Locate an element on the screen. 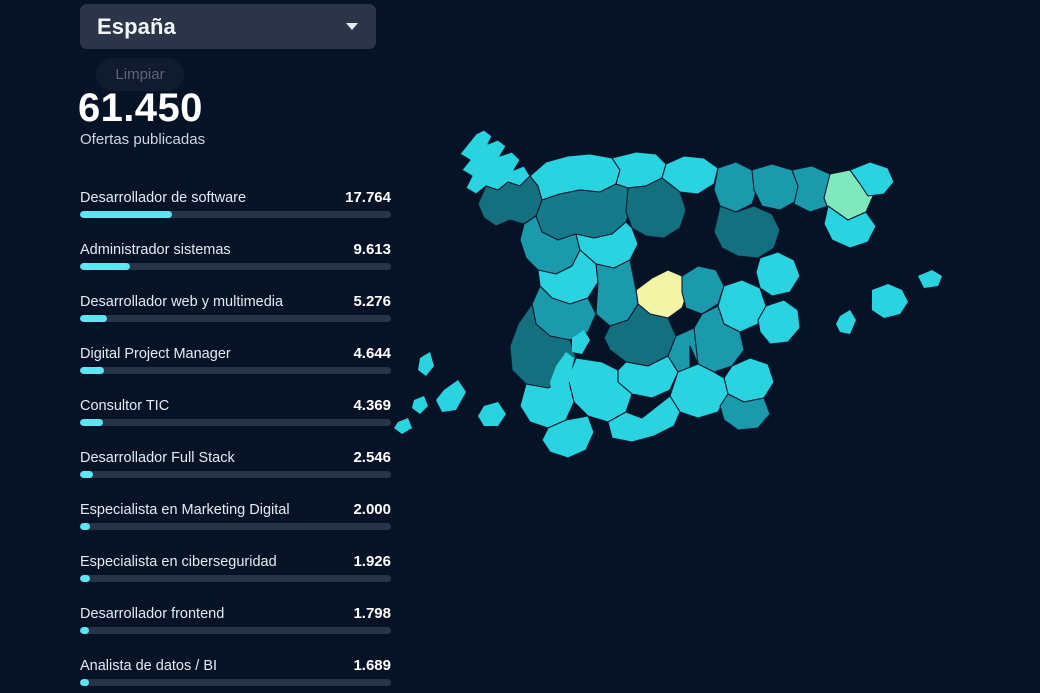  rank-row: Analista de datos / BI 1.689 is located at coordinates (210, 675).